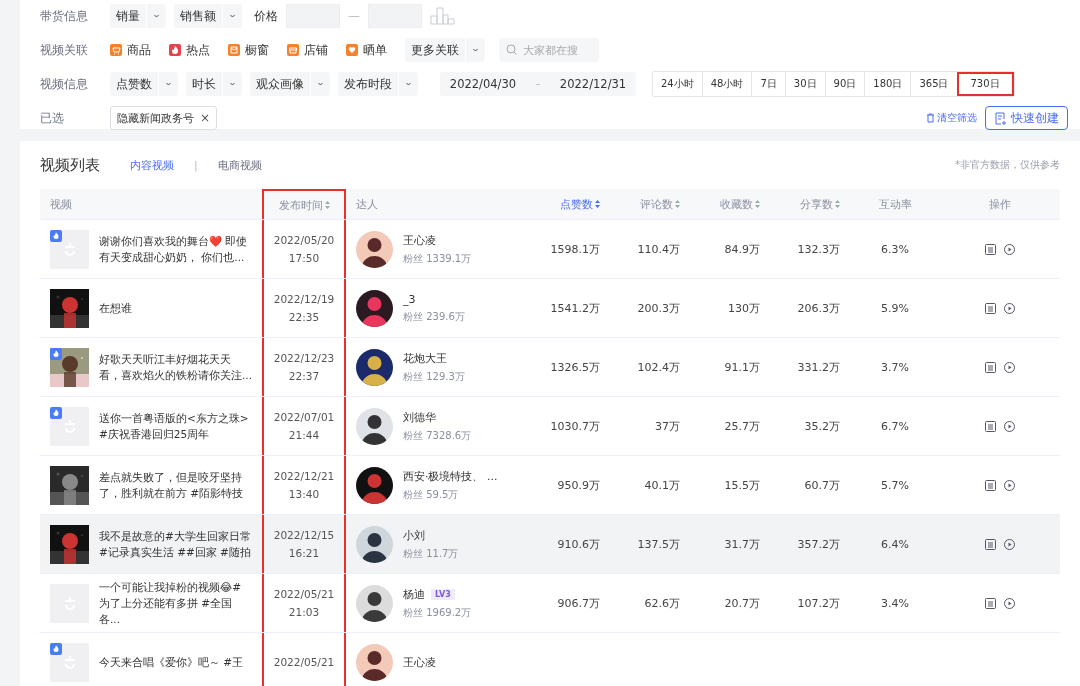  I want to click on table-cell: 91.1万, so click(742, 367).